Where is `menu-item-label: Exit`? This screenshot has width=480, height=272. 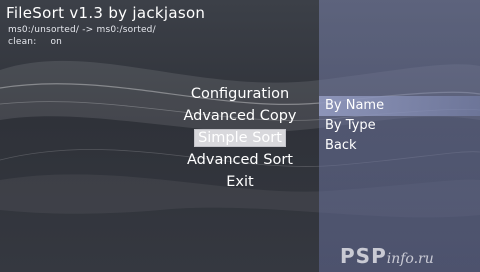
menu-item-label: Exit is located at coordinates (240, 182).